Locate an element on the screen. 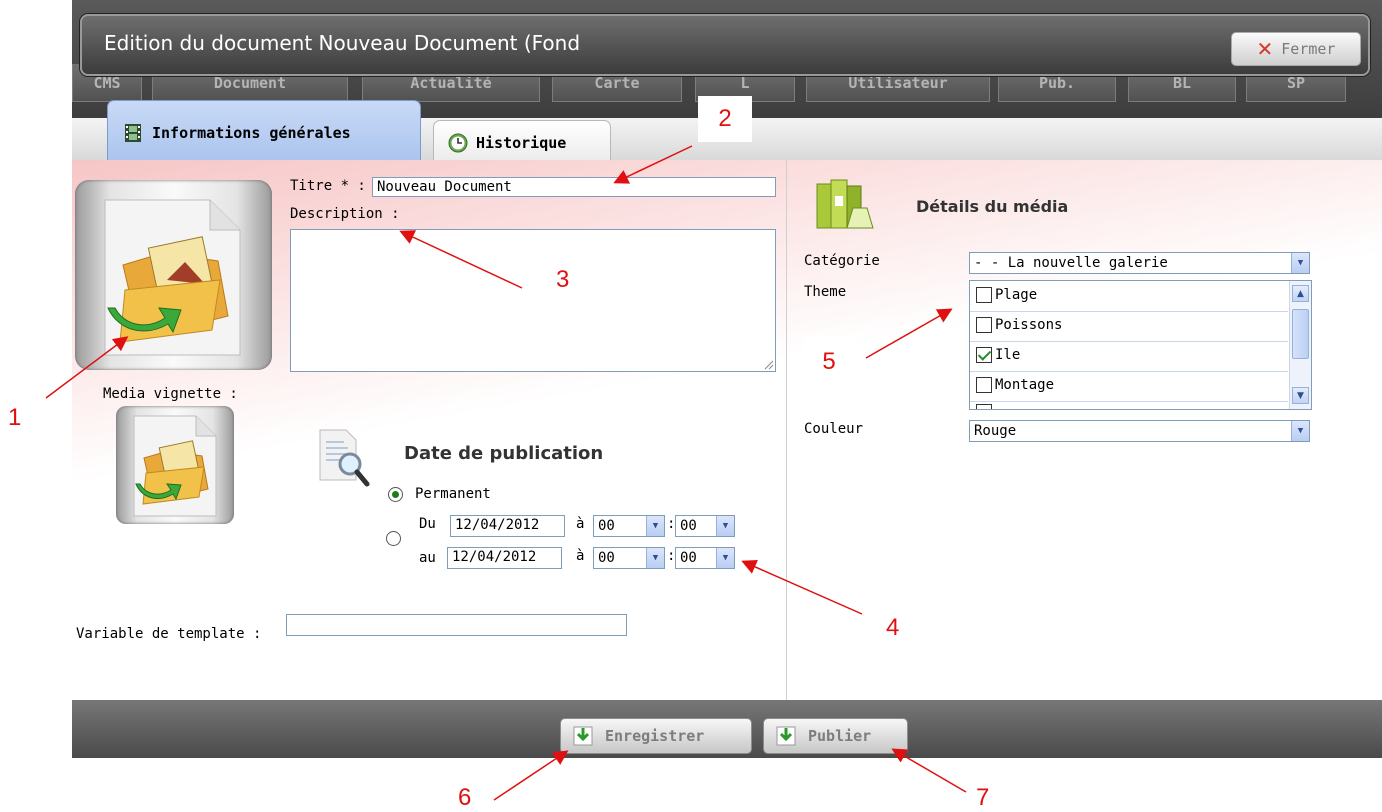 This screenshot has width=1382, height=812. callout-7: 7 is located at coordinates (983, 797).